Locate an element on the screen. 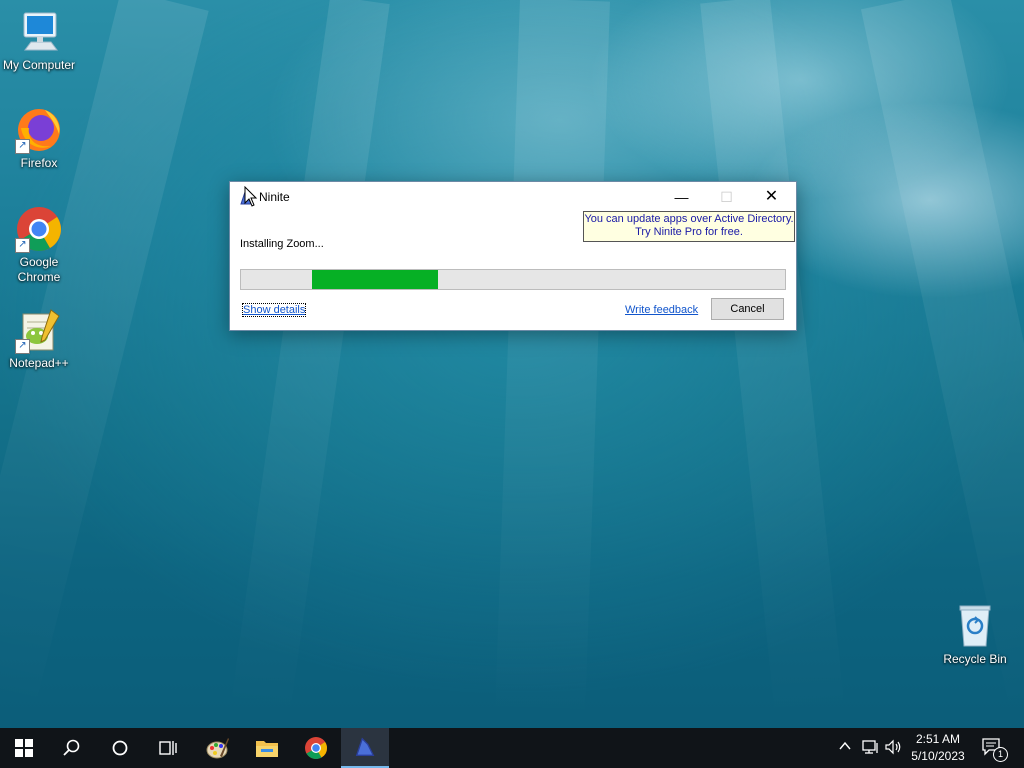 The image size is (1024, 768). action-center-button: 1 is located at coordinates (995, 750).